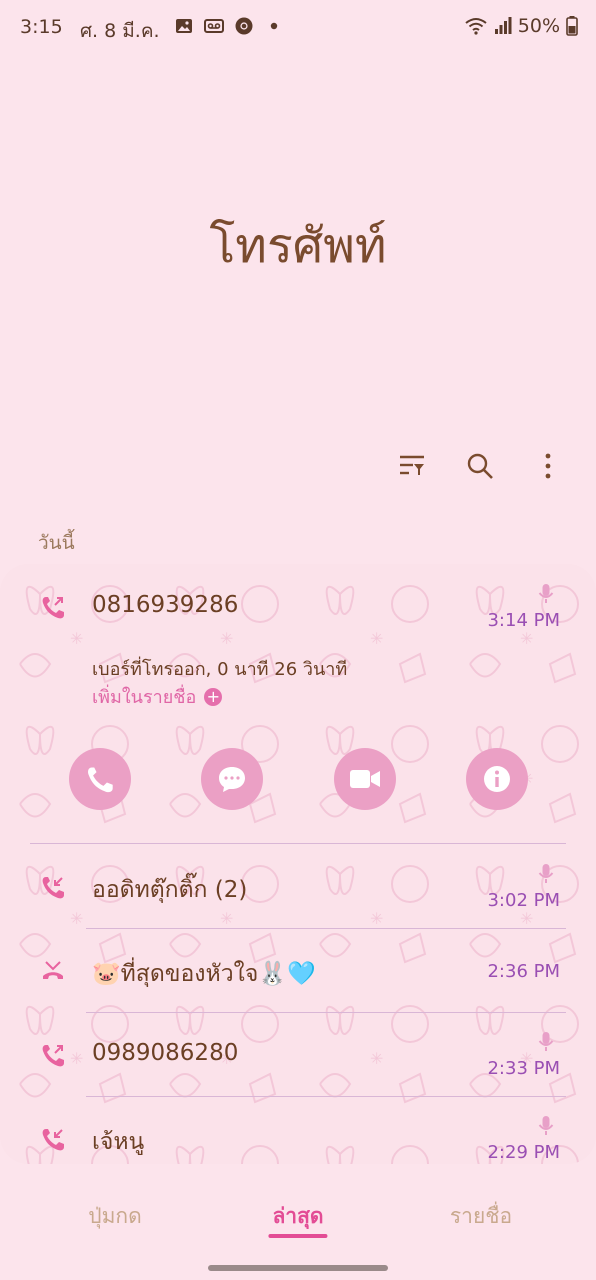  Describe the element at coordinates (120, 31) in the screenshot. I see `status-date: ศ. 8 มี.ค.` at that location.